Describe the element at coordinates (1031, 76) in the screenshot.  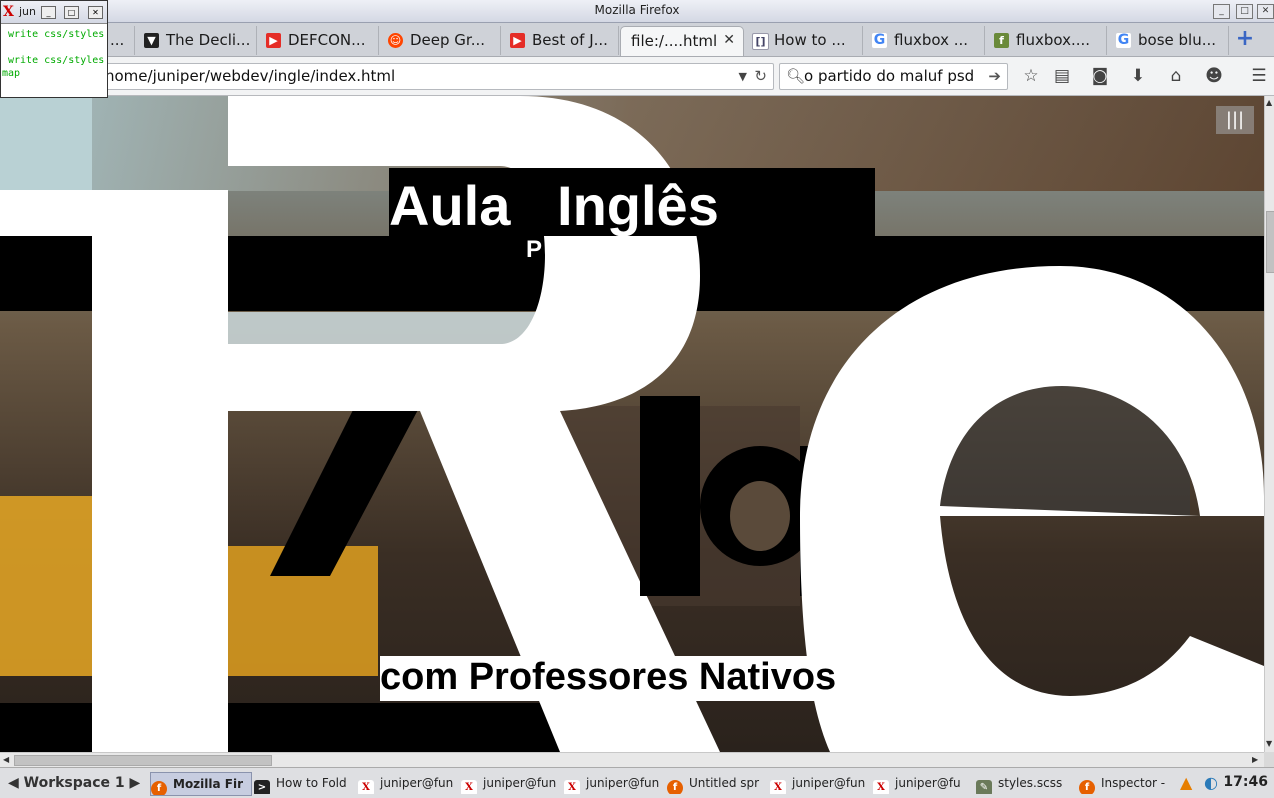
I see `bookmark-star-icon: ☆` at that location.